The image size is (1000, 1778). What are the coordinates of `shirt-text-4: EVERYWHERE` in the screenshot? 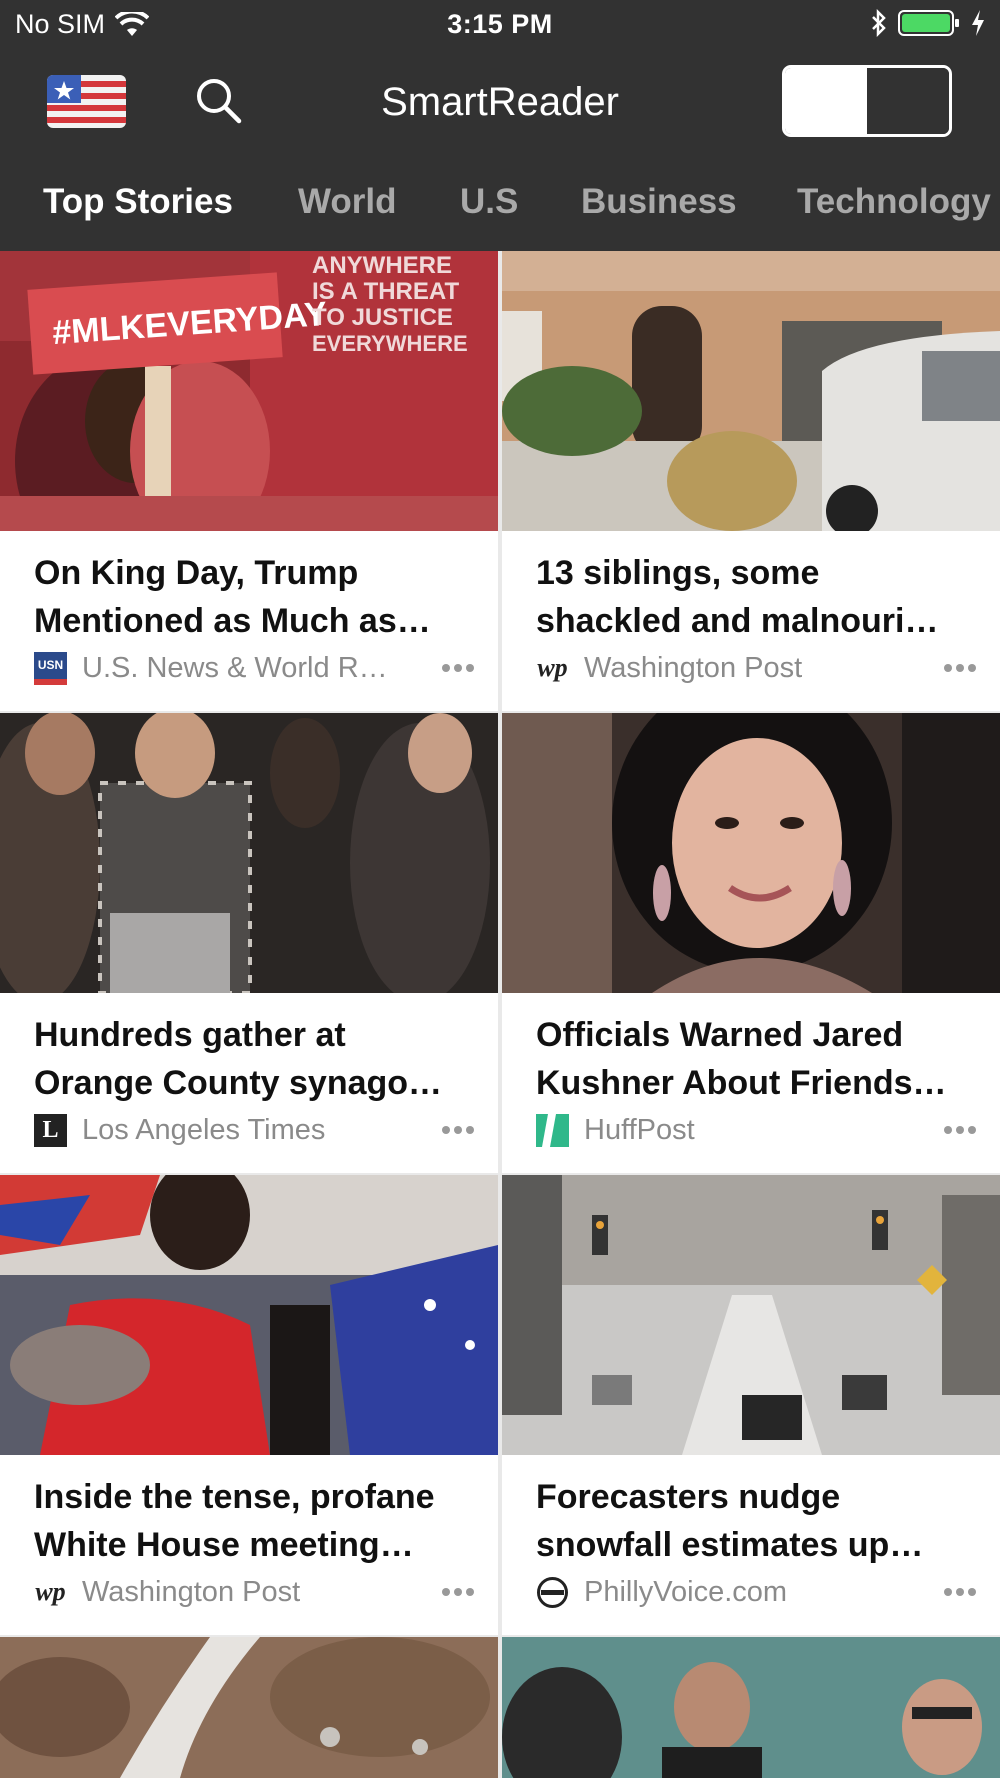 It's located at (390, 343).